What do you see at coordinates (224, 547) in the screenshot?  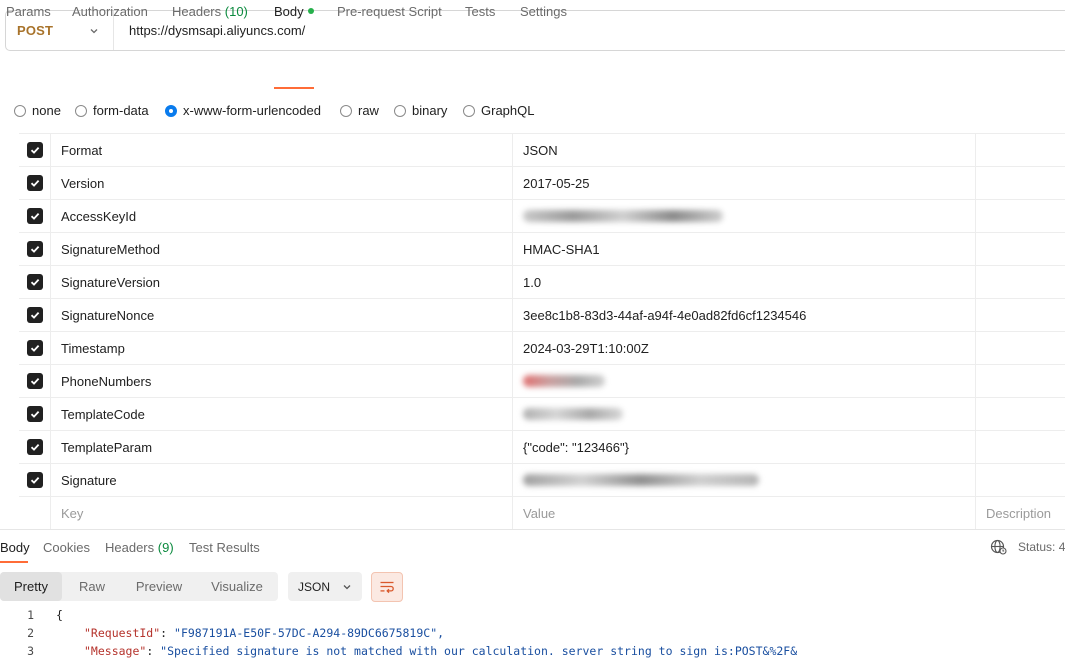 I see `response-tab-test-results: Test Results` at bounding box center [224, 547].